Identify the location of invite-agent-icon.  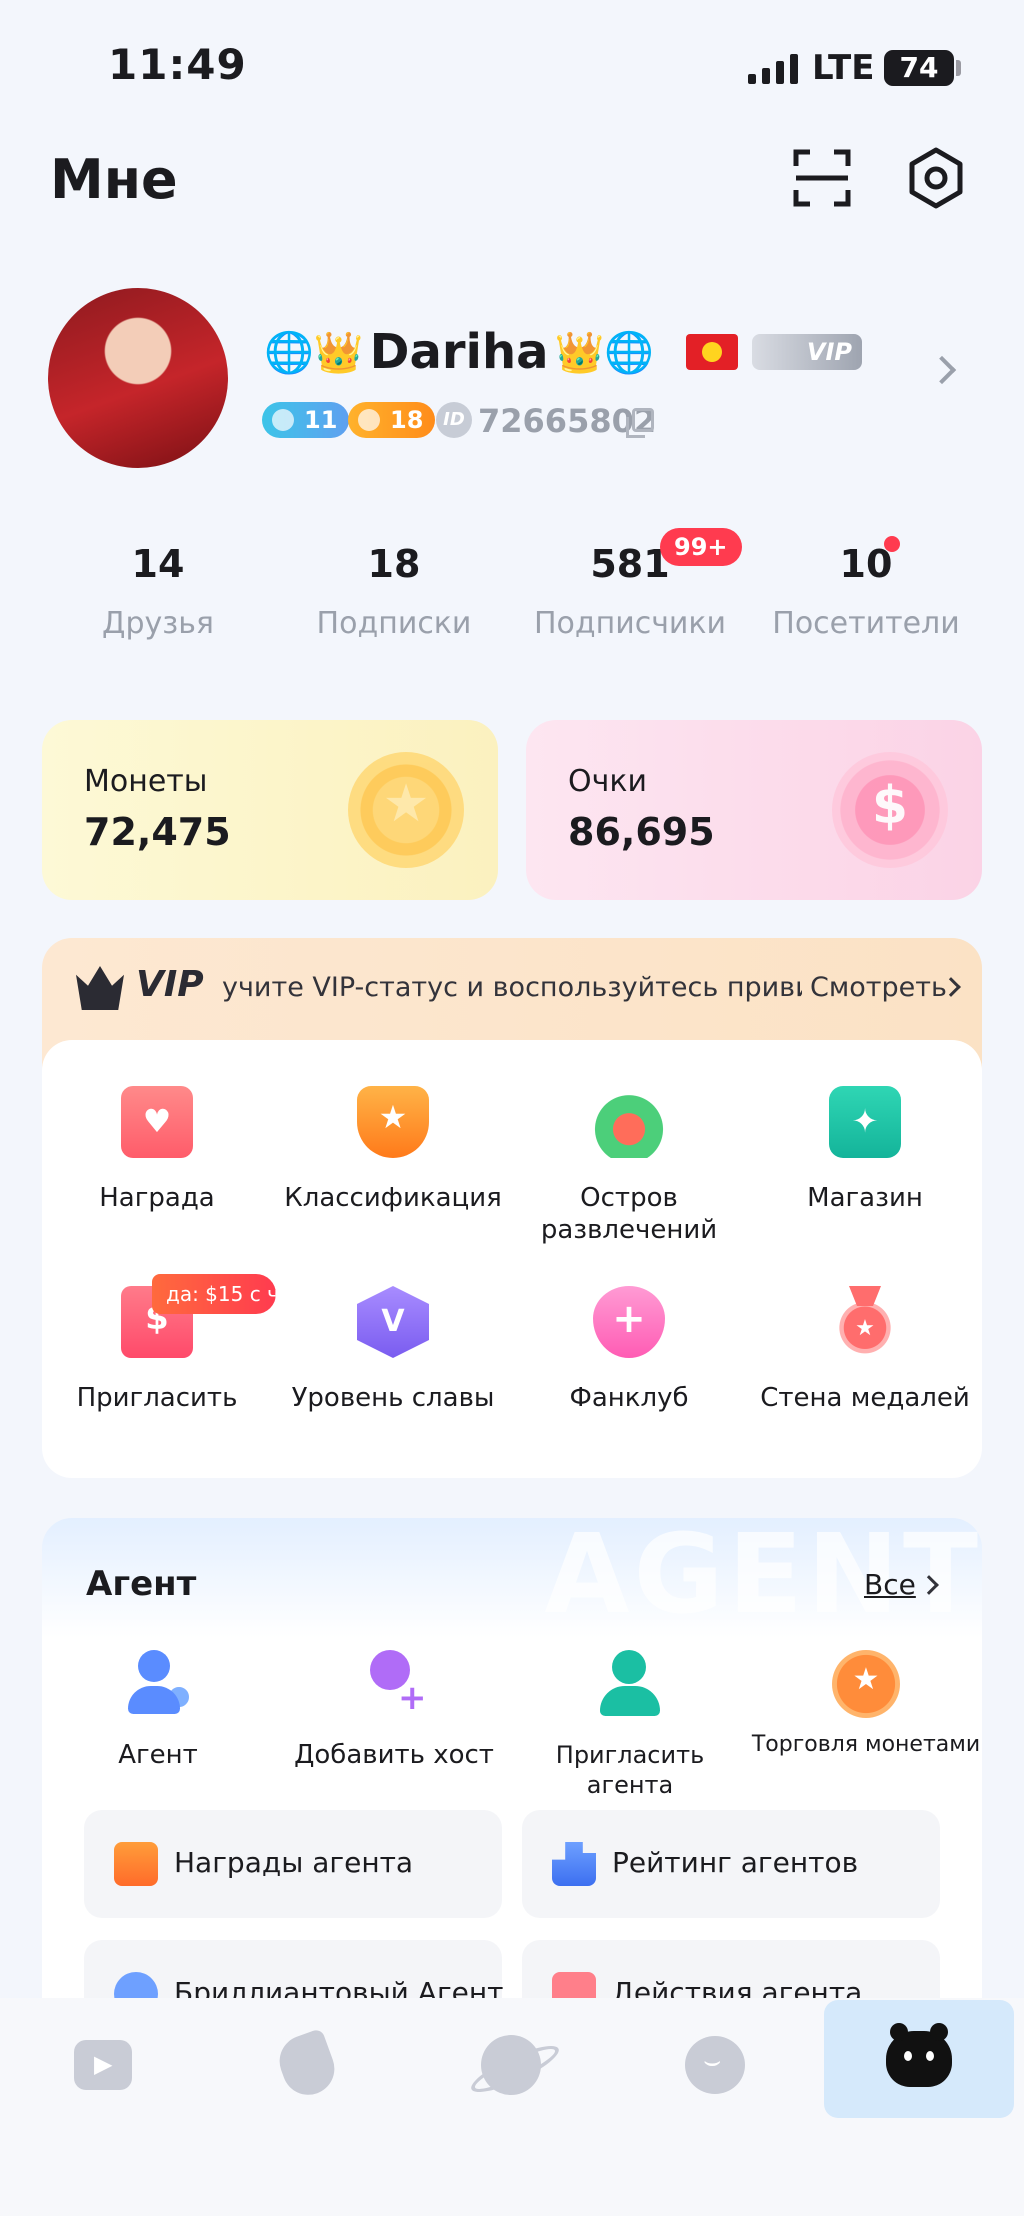
(630, 1684).